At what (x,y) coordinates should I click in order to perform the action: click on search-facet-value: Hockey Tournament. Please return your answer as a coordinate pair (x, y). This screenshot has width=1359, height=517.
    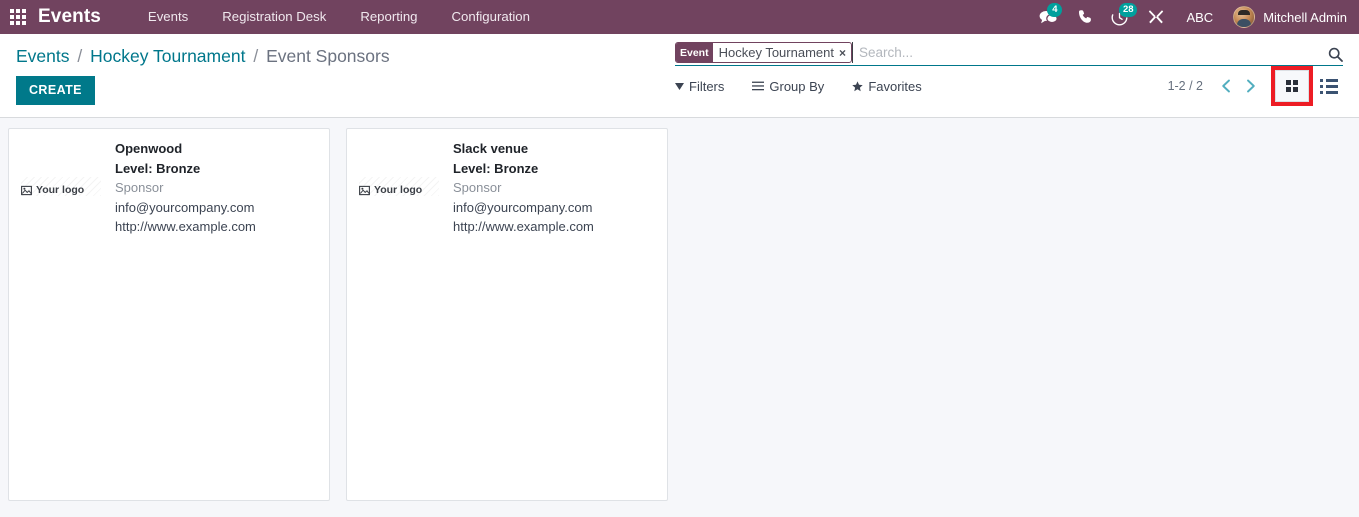
    Looking at the image, I should click on (776, 52).